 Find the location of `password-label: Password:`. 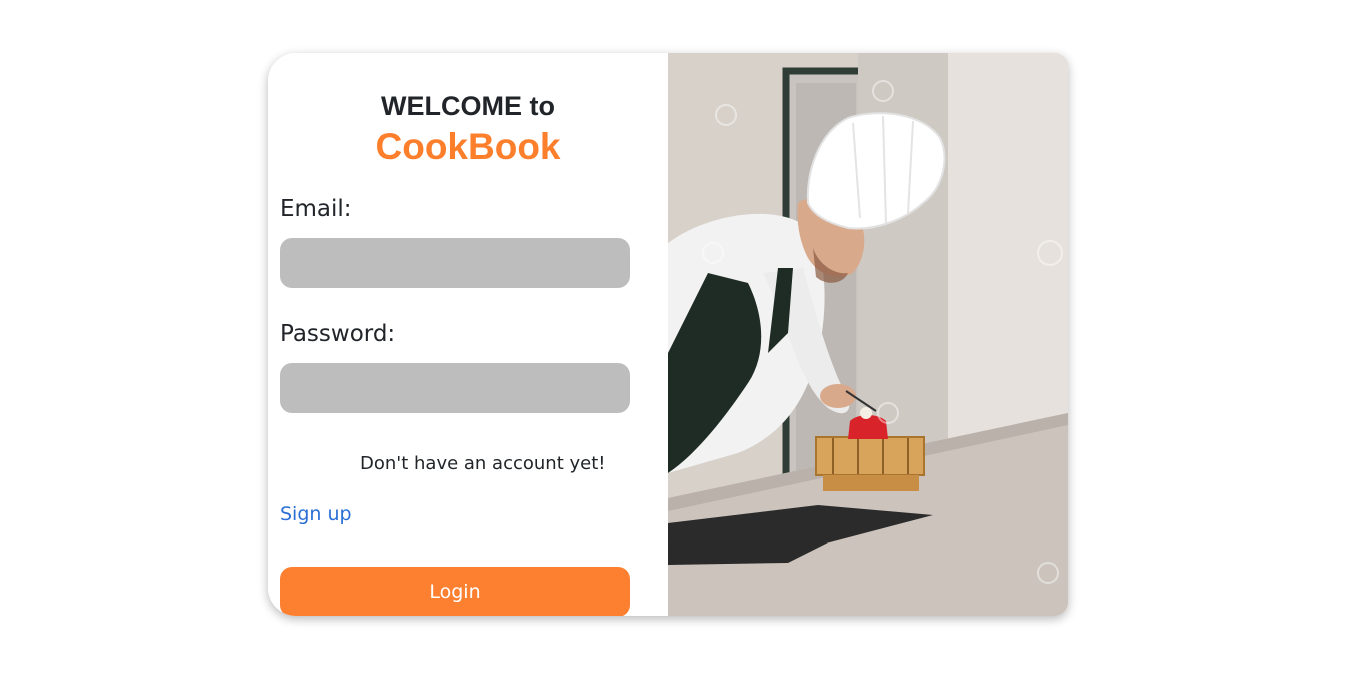

password-label: Password: is located at coordinates (338, 334).